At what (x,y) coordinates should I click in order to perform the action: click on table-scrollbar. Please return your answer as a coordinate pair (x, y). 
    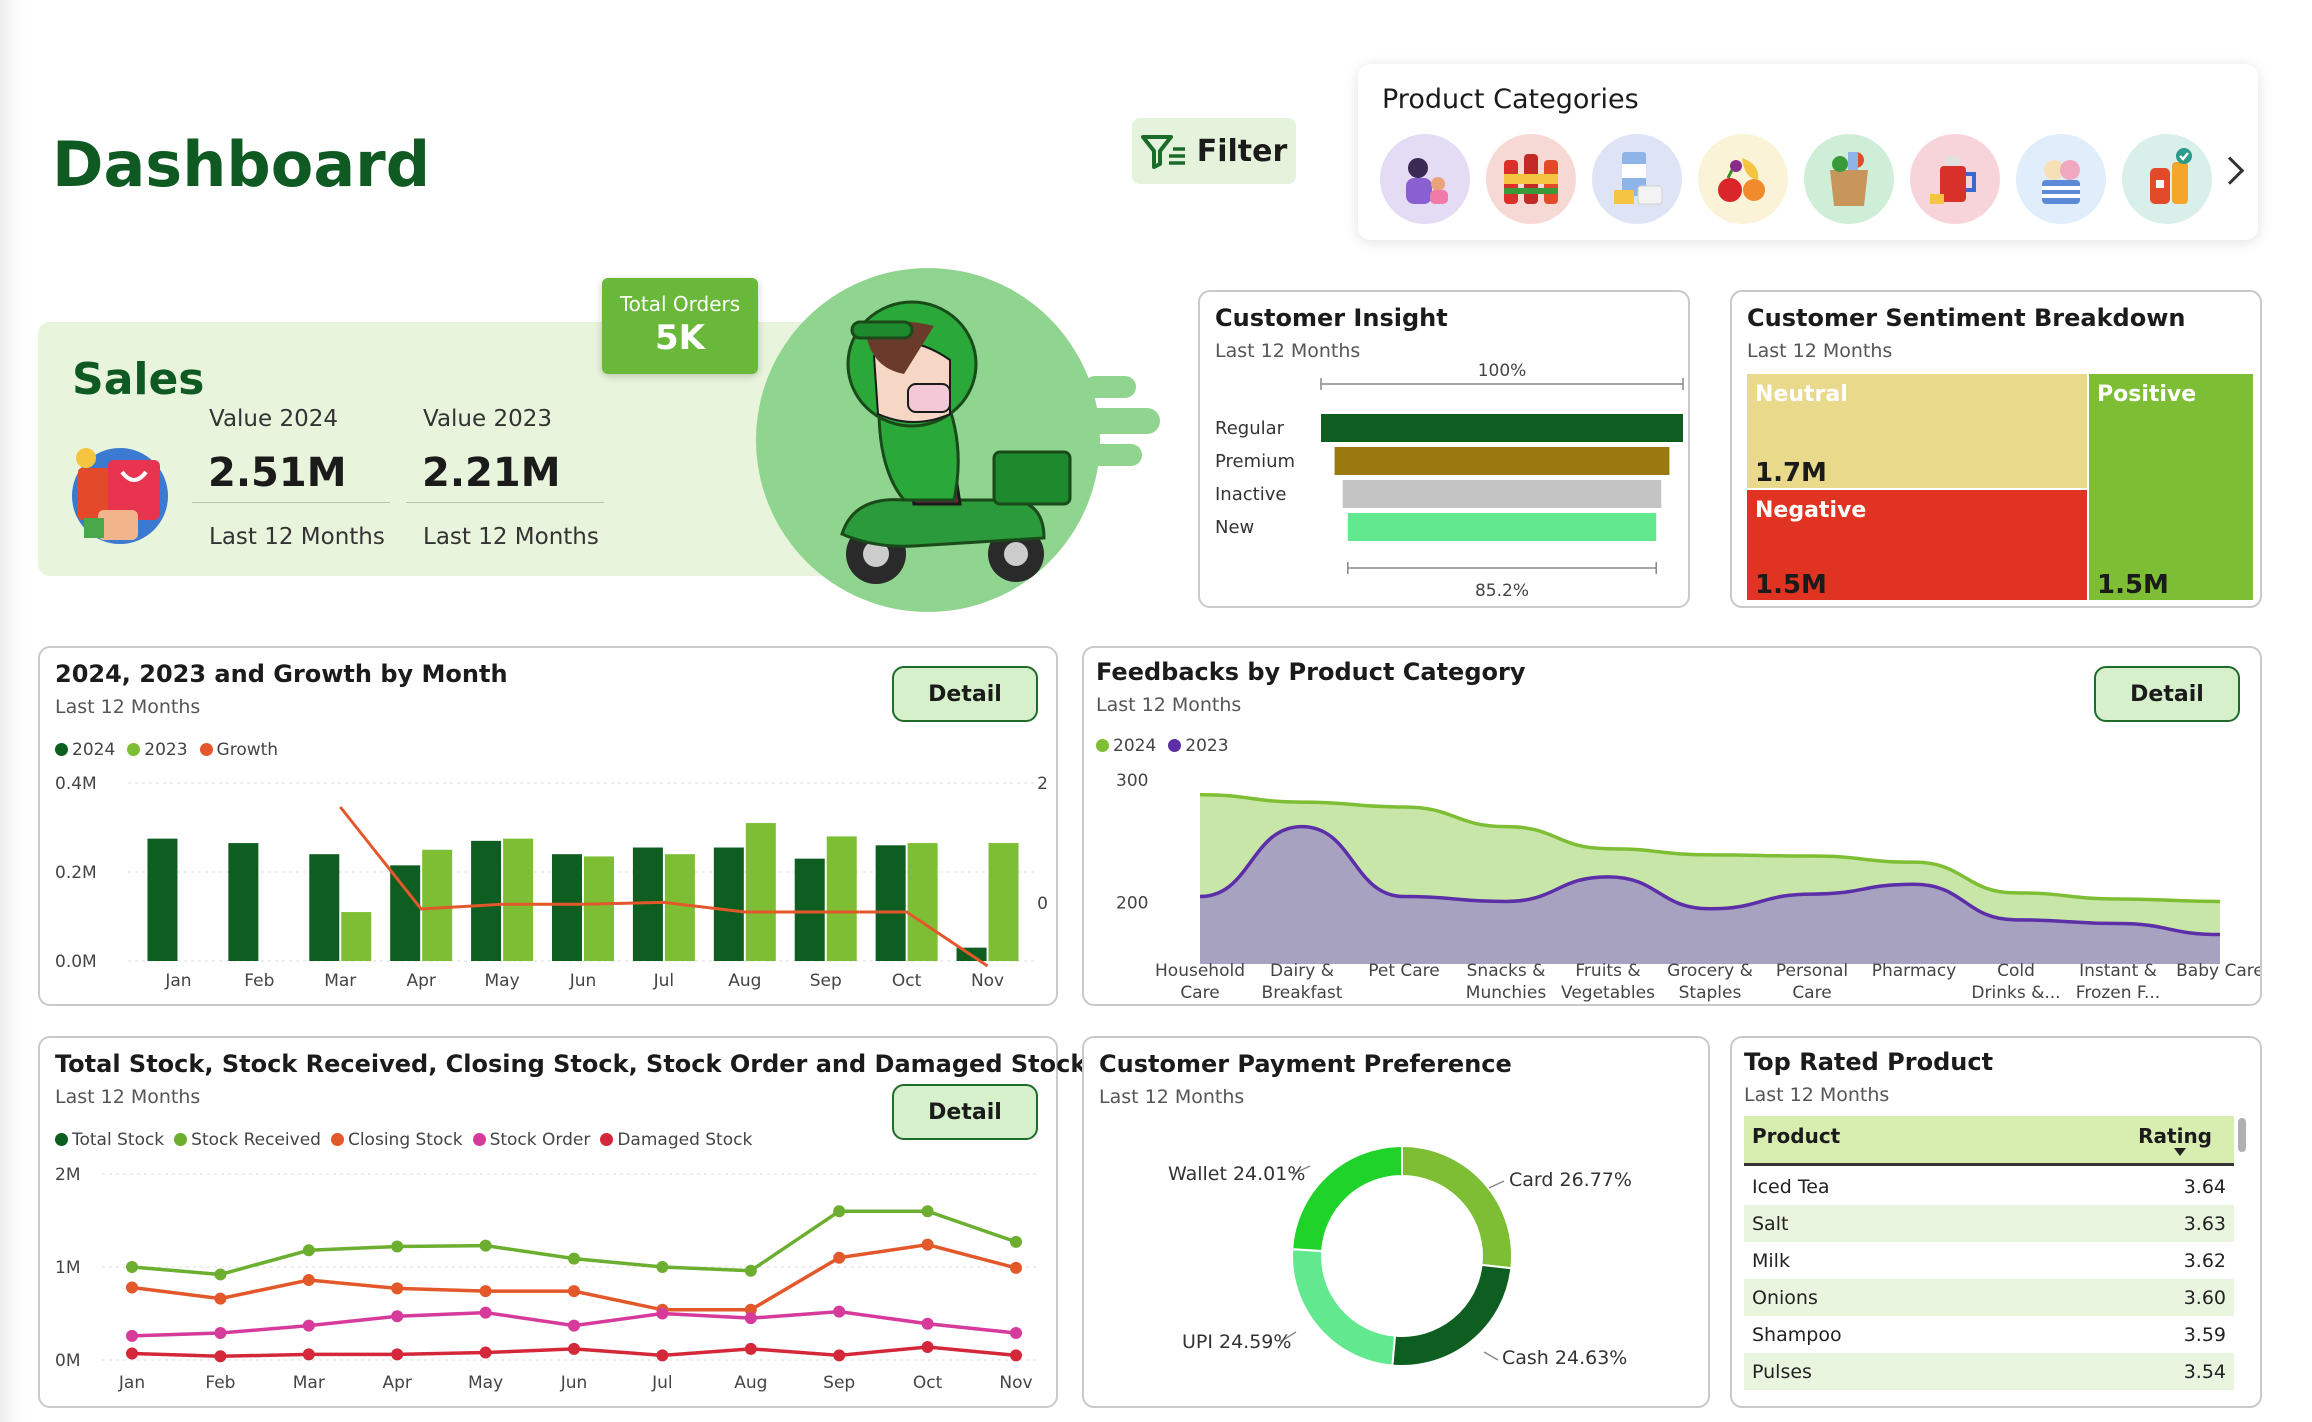
    Looking at the image, I should click on (2242, 1135).